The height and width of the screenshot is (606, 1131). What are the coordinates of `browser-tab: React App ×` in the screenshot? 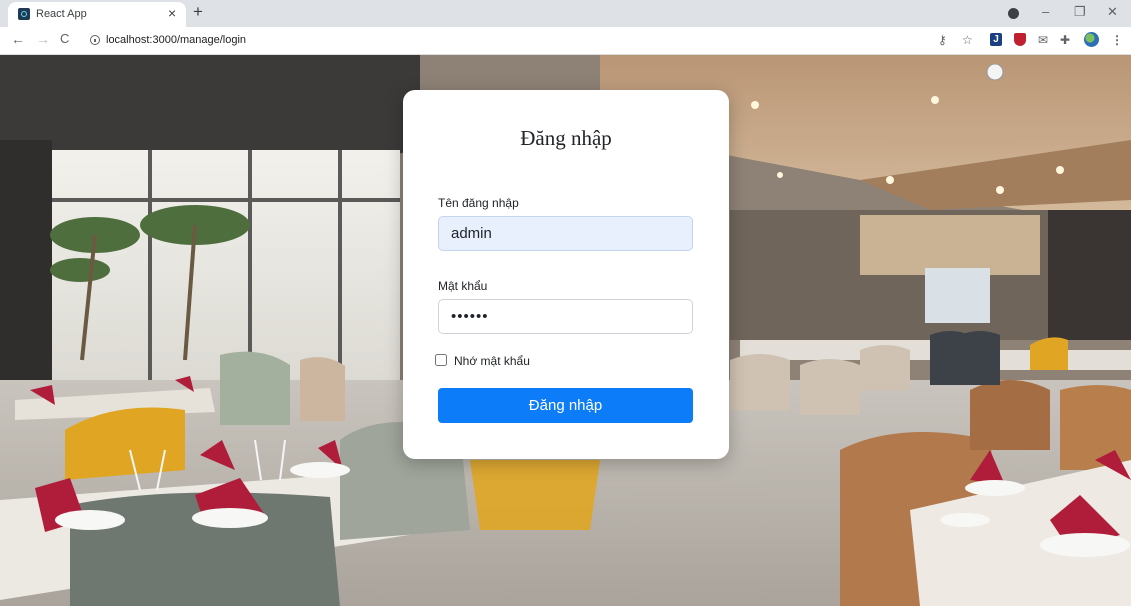 It's located at (97, 14).